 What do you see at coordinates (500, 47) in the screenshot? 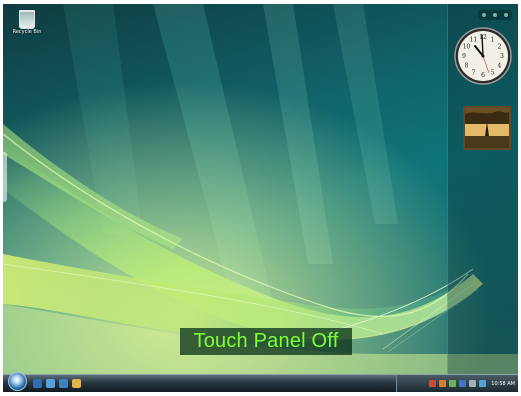
I see `clock-number: 2` at bounding box center [500, 47].